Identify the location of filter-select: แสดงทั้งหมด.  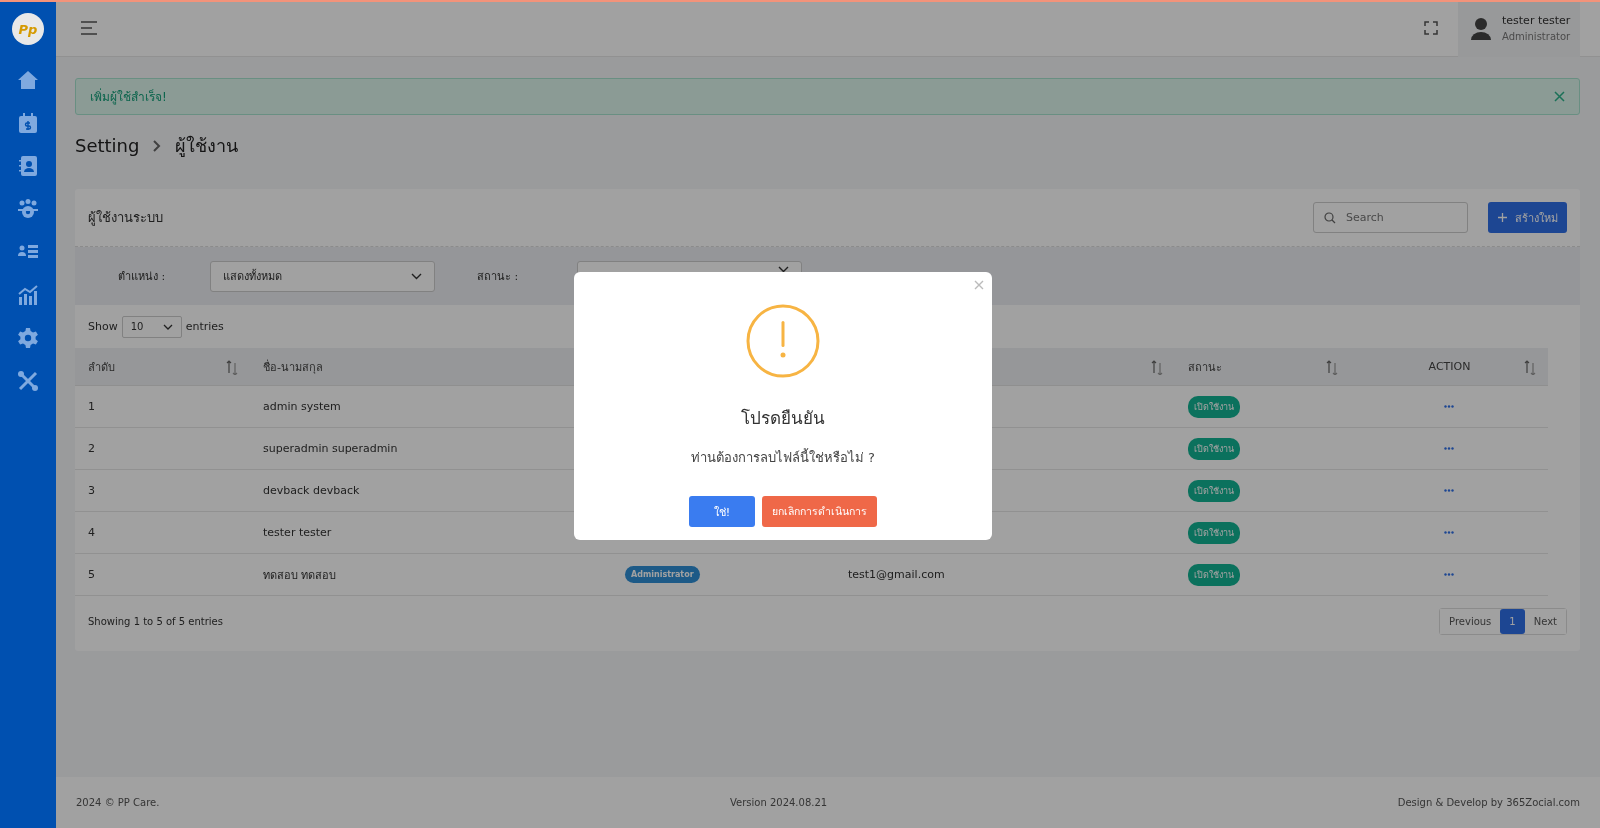
(322, 276).